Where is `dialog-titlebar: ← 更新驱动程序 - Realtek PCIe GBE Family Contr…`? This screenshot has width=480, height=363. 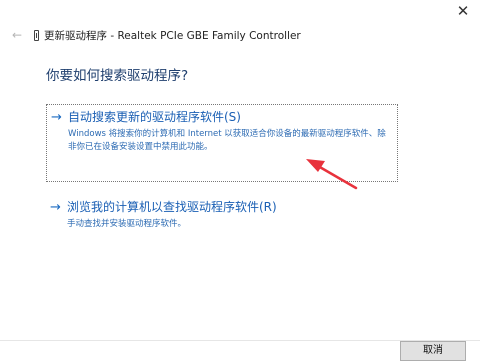
dialog-titlebar: ← 更新驱动程序 - Realtek PCIe GBE Family Contr… is located at coordinates (156, 35).